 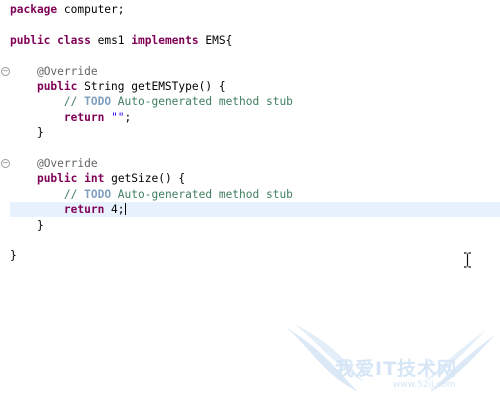 What do you see at coordinates (5, 200) in the screenshot?
I see `editor-gutter: − −` at bounding box center [5, 200].